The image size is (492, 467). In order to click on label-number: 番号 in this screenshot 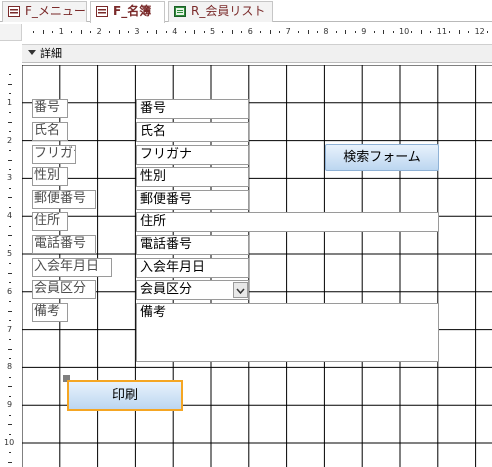, I will do `click(50, 108)`.